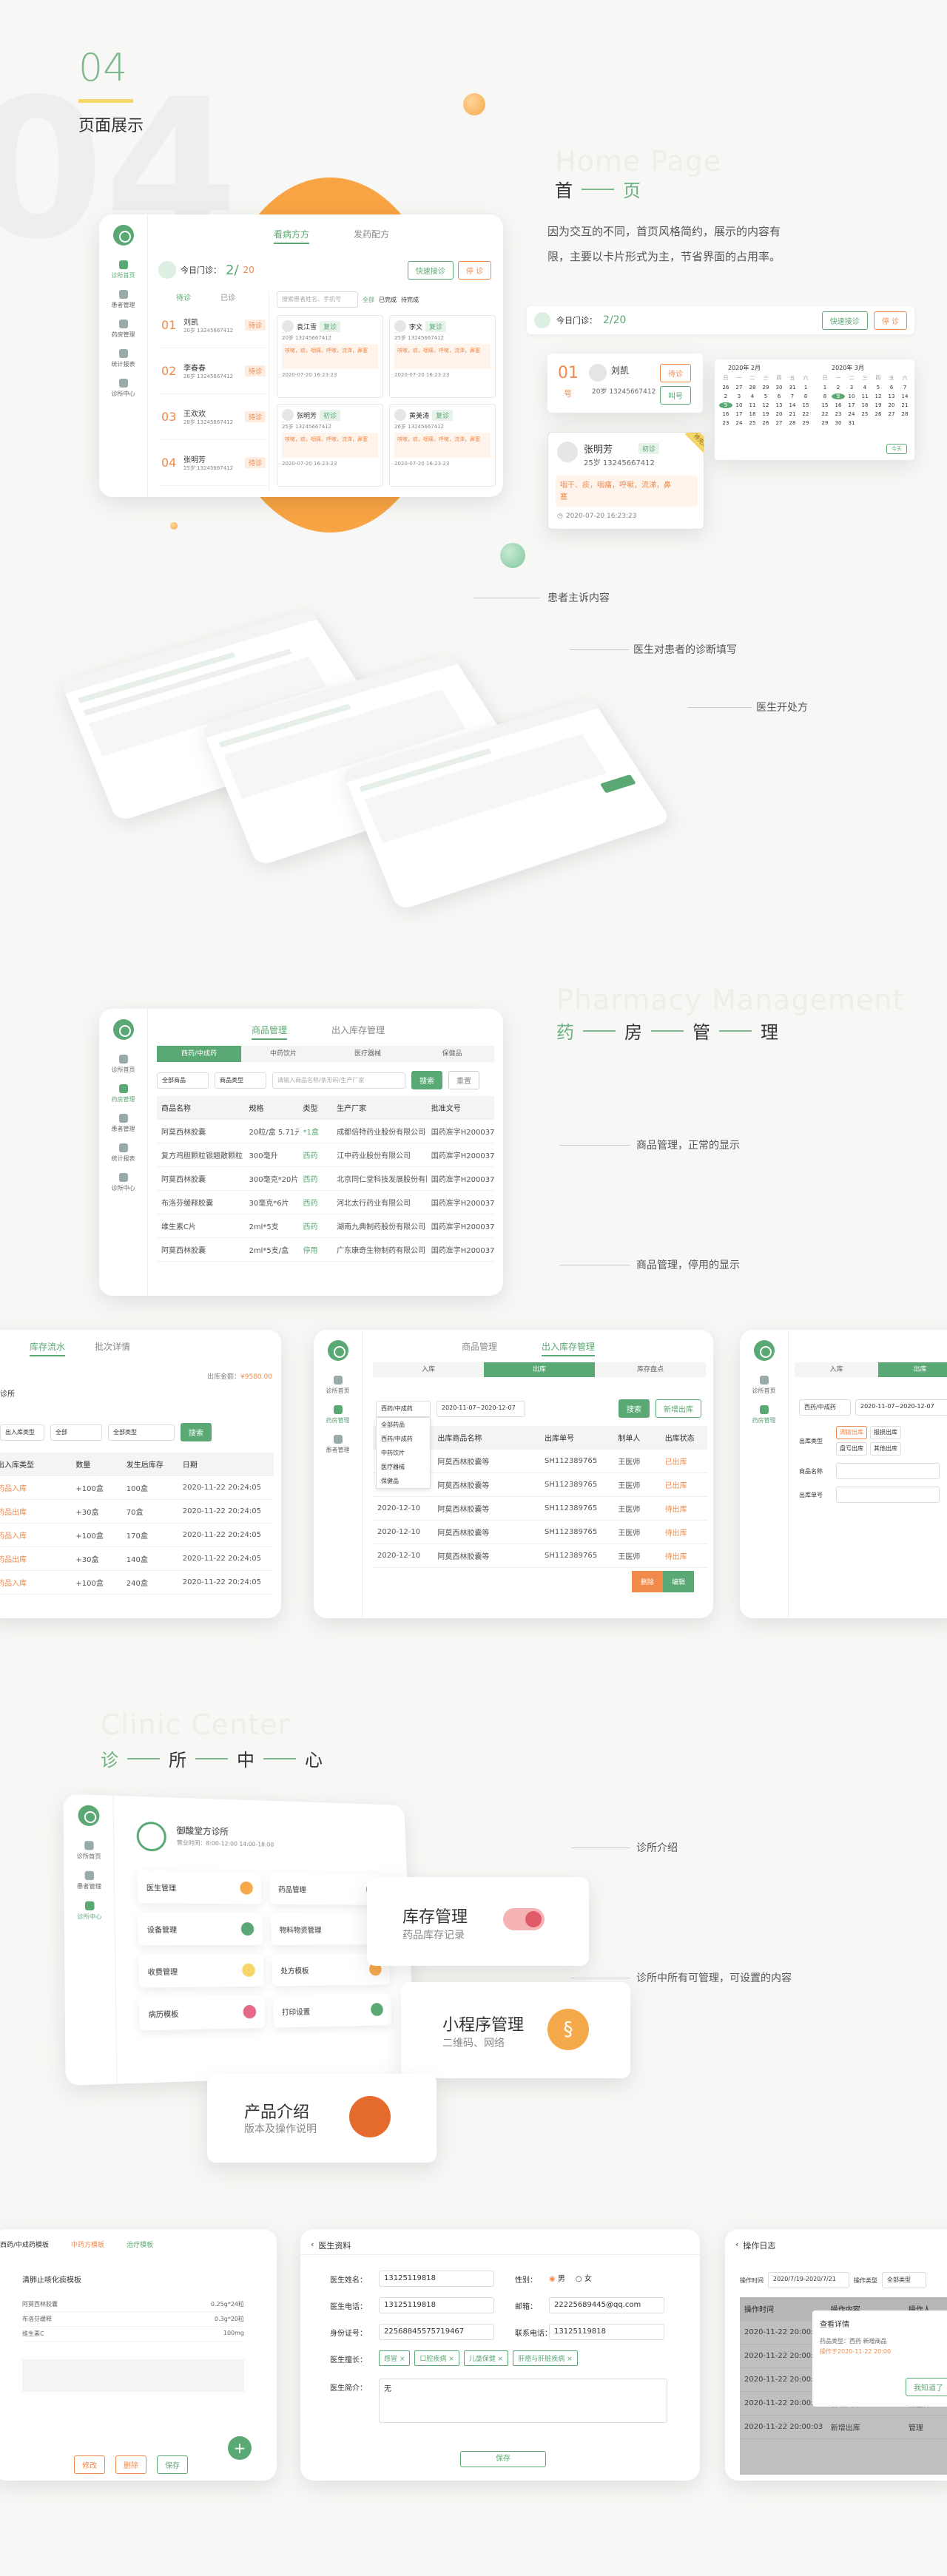 Image resolution: width=947 pixels, height=2576 pixels. I want to click on tile-miniprogram: 小程序管理 二维码、网络 §, so click(515, 2030).